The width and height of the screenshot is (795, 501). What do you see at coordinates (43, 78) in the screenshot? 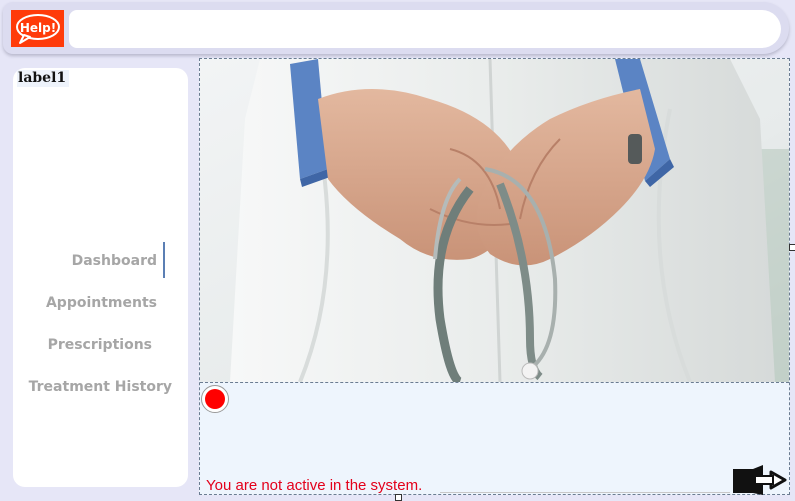
I see `sidebar-title-label: label1` at bounding box center [43, 78].